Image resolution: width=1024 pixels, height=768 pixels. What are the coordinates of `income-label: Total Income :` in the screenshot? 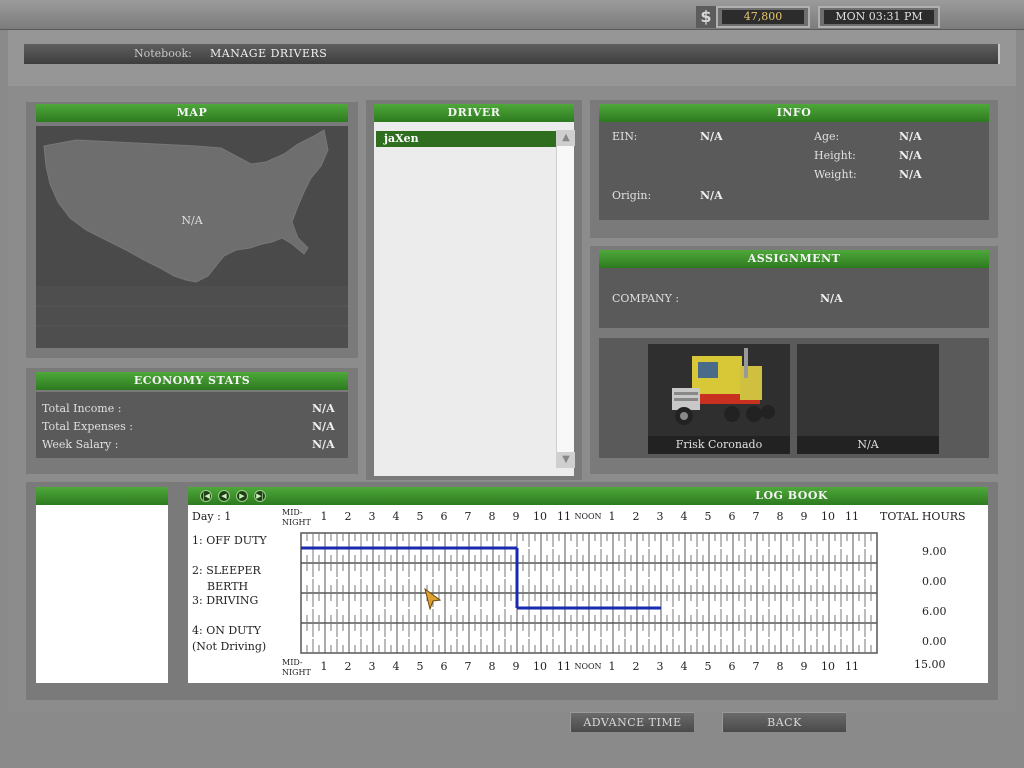 It's located at (82, 408).